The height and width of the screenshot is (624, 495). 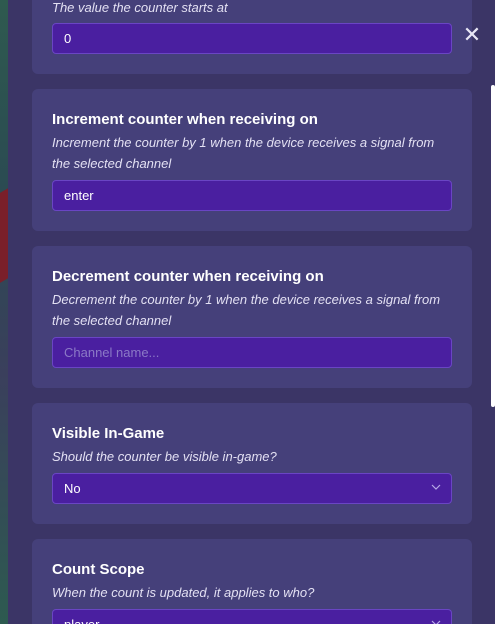 What do you see at coordinates (98, 569) in the screenshot?
I see `count-scope-title: Count Scope` at bounding box center [98, 569].